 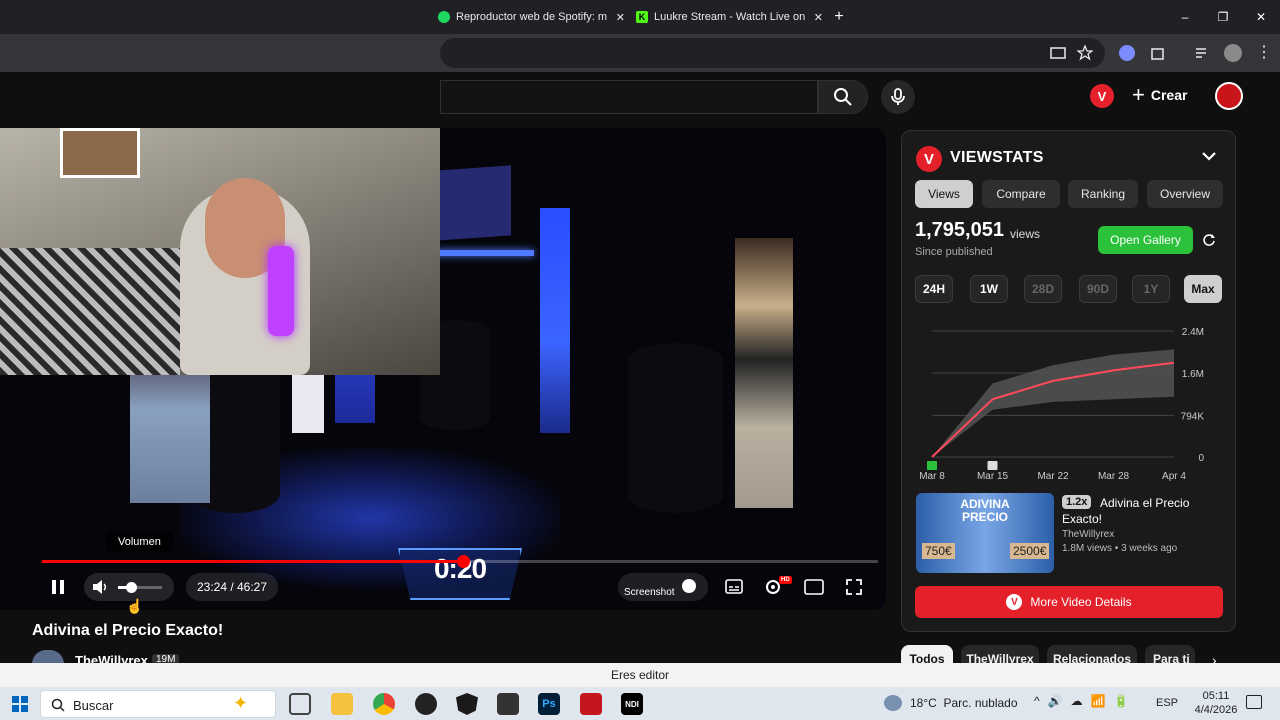 I want to click on range-1w: 1W, so click(x=989, y=289).